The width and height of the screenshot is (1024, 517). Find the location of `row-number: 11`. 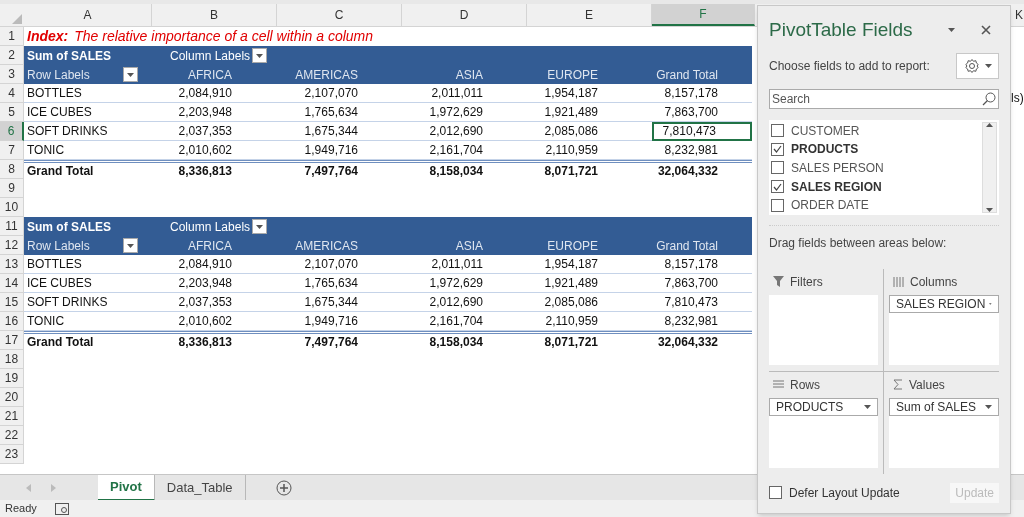

row-number: 11 is located at coordinates (12, 226).